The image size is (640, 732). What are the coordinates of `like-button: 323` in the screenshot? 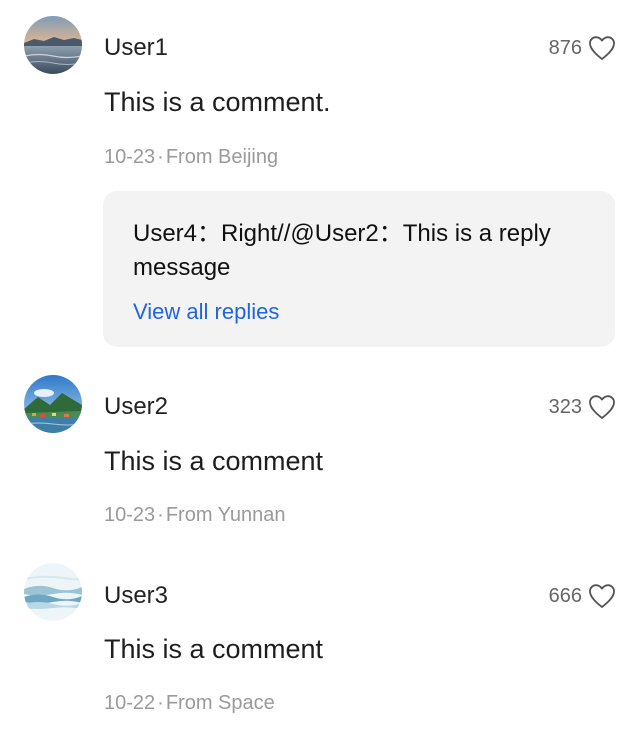 It's located at (582, 407).